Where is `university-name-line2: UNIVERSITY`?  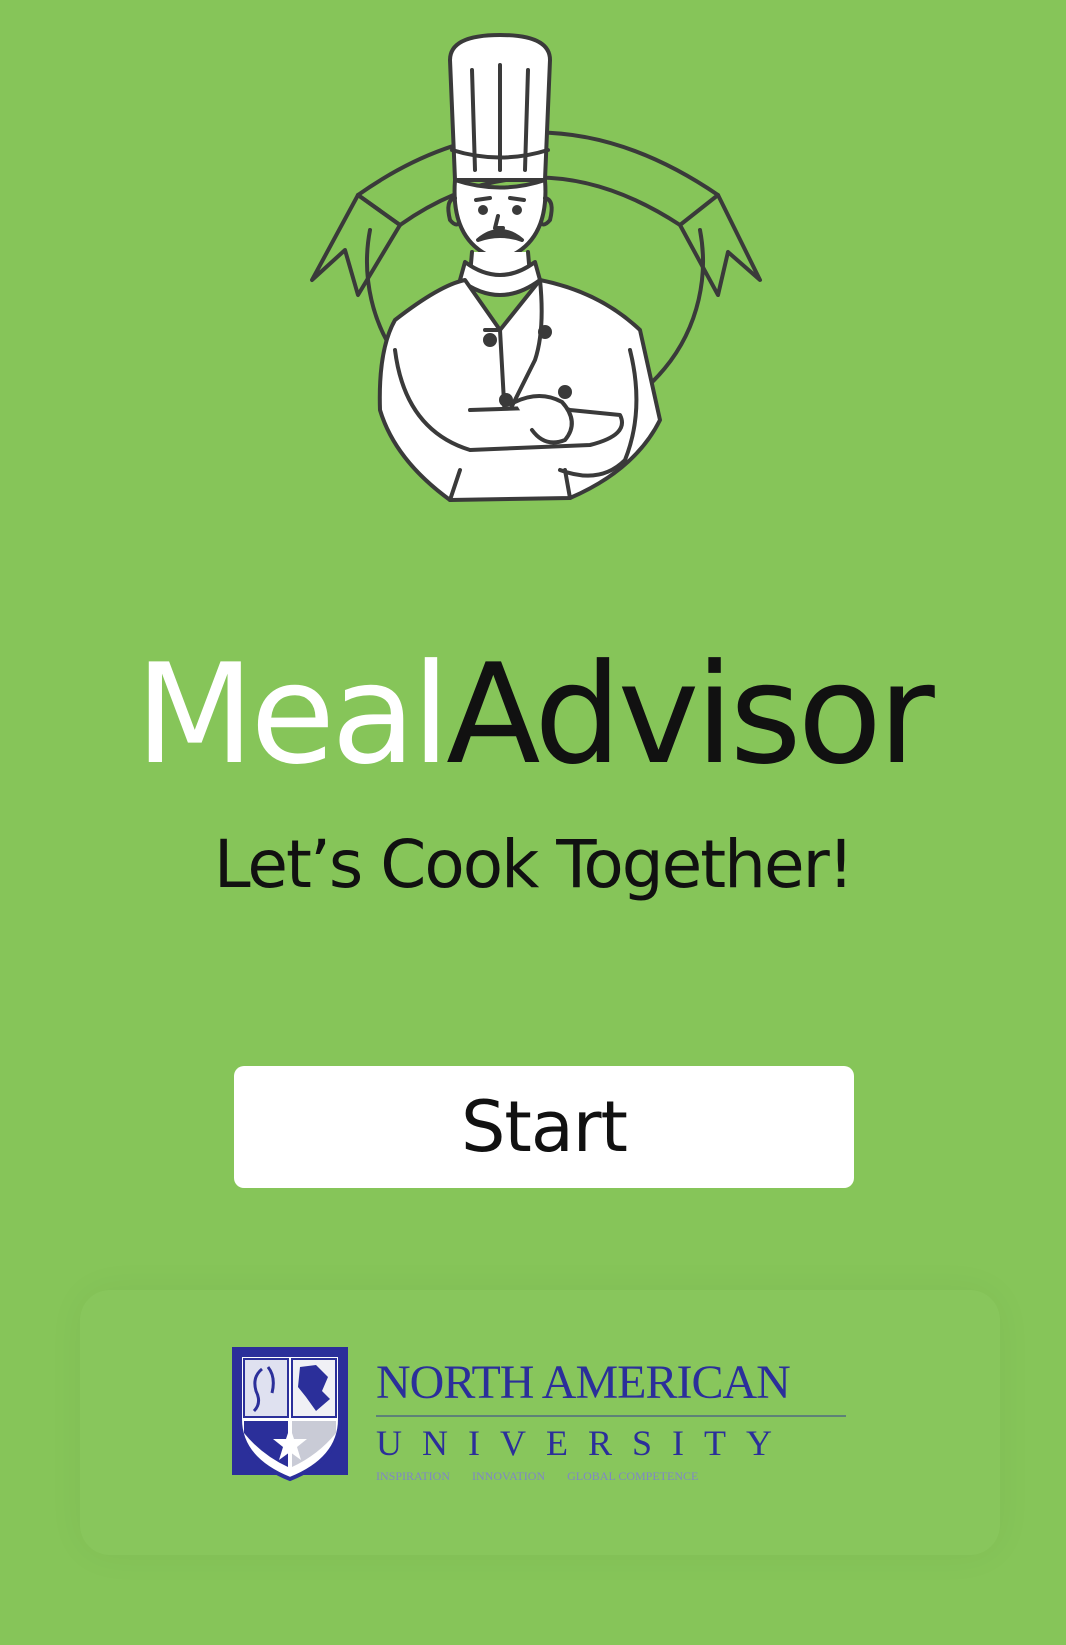 university-name-line2: UNIVERSITY is located at coordinates (611, 1440).